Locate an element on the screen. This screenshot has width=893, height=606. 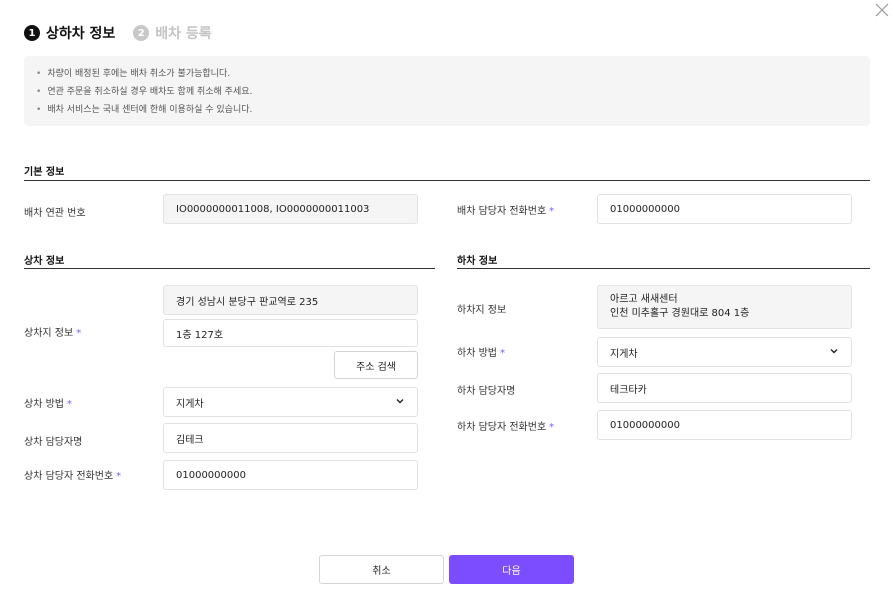
notice-item: 연관 주문을 취소하실 경우 배차도 함께 취소해 주세요. is located at coordinates (447, 92).